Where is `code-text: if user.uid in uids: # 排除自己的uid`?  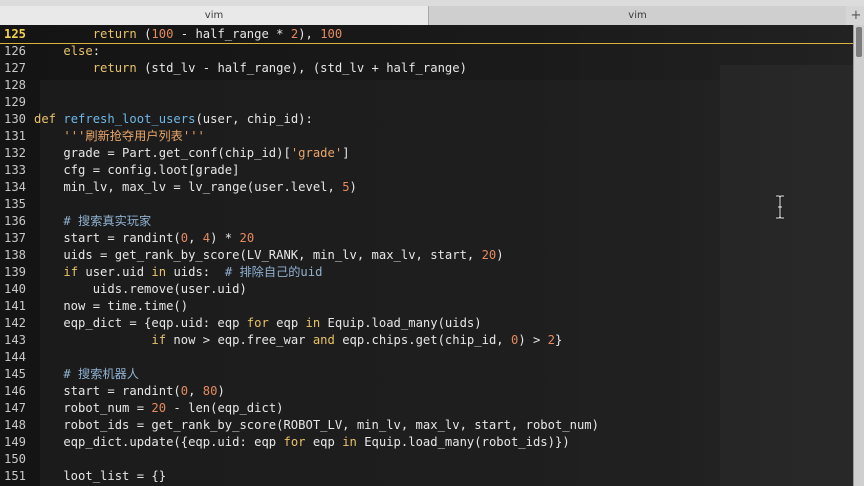 code-text: if user.uid in uids: # 排除自己的uid is located at coordinates (178, 272).